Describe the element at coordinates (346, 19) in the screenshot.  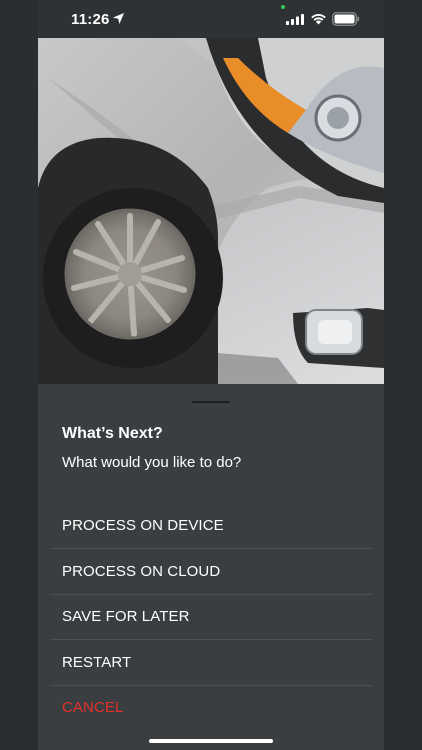
I see `battery-icon` at that location.